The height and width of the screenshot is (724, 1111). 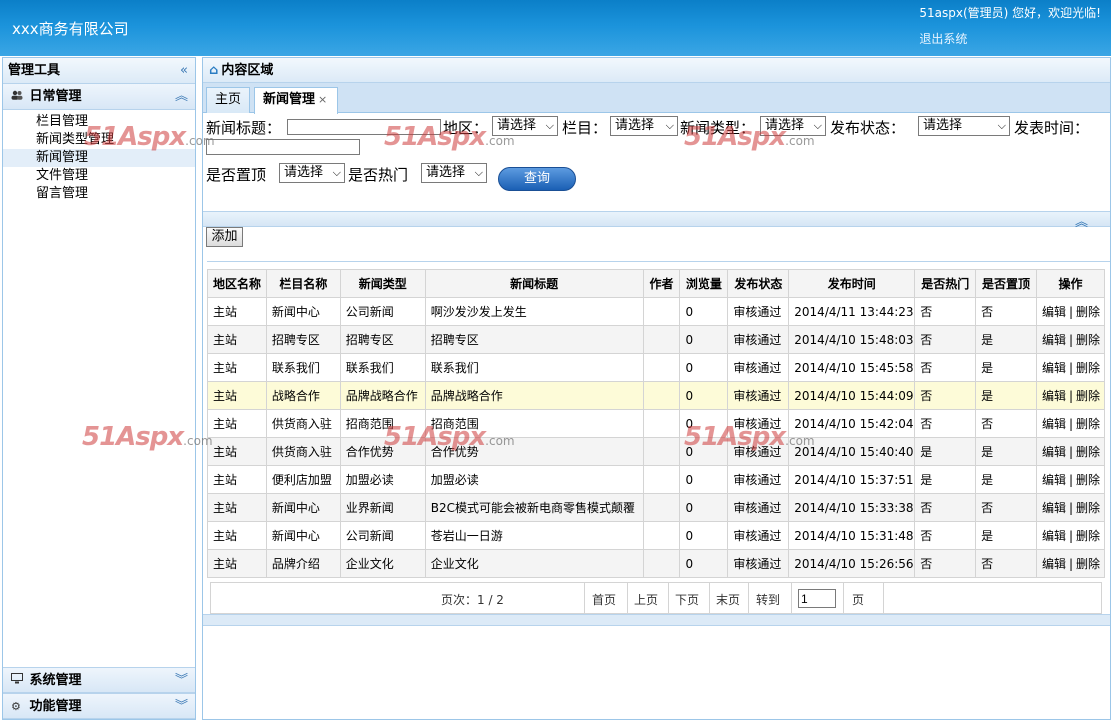 I want to click on cell-actions: 编辑 | 删除, so click(x=1070, y=535).